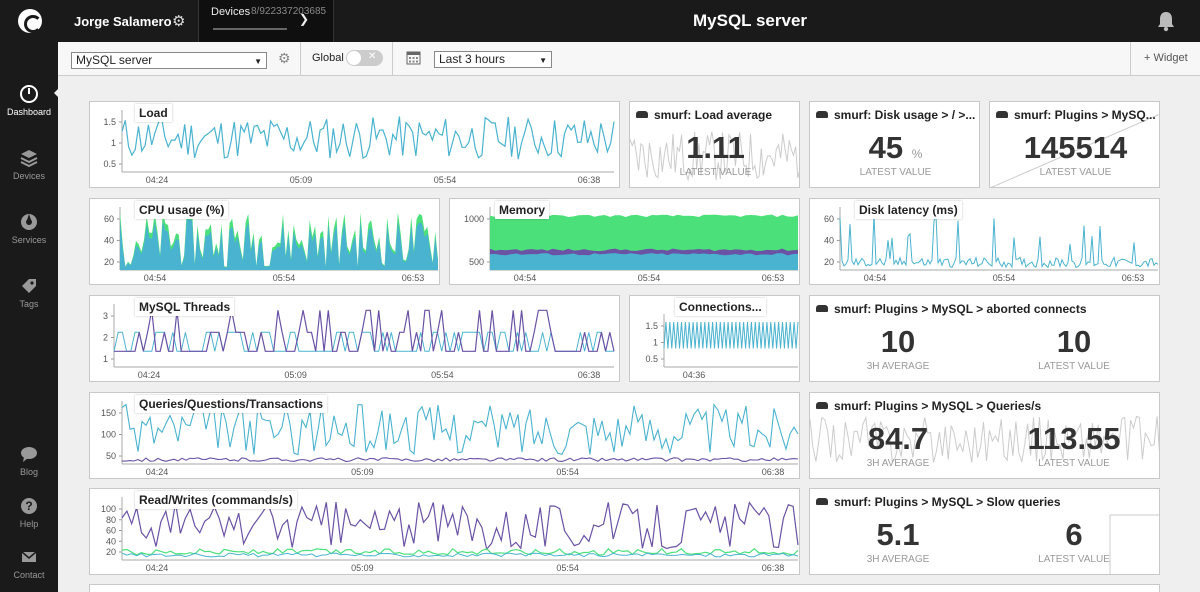 The image size is (1200, 592). I want to click on add-widget-button: + Widget, so click(1166, 58).